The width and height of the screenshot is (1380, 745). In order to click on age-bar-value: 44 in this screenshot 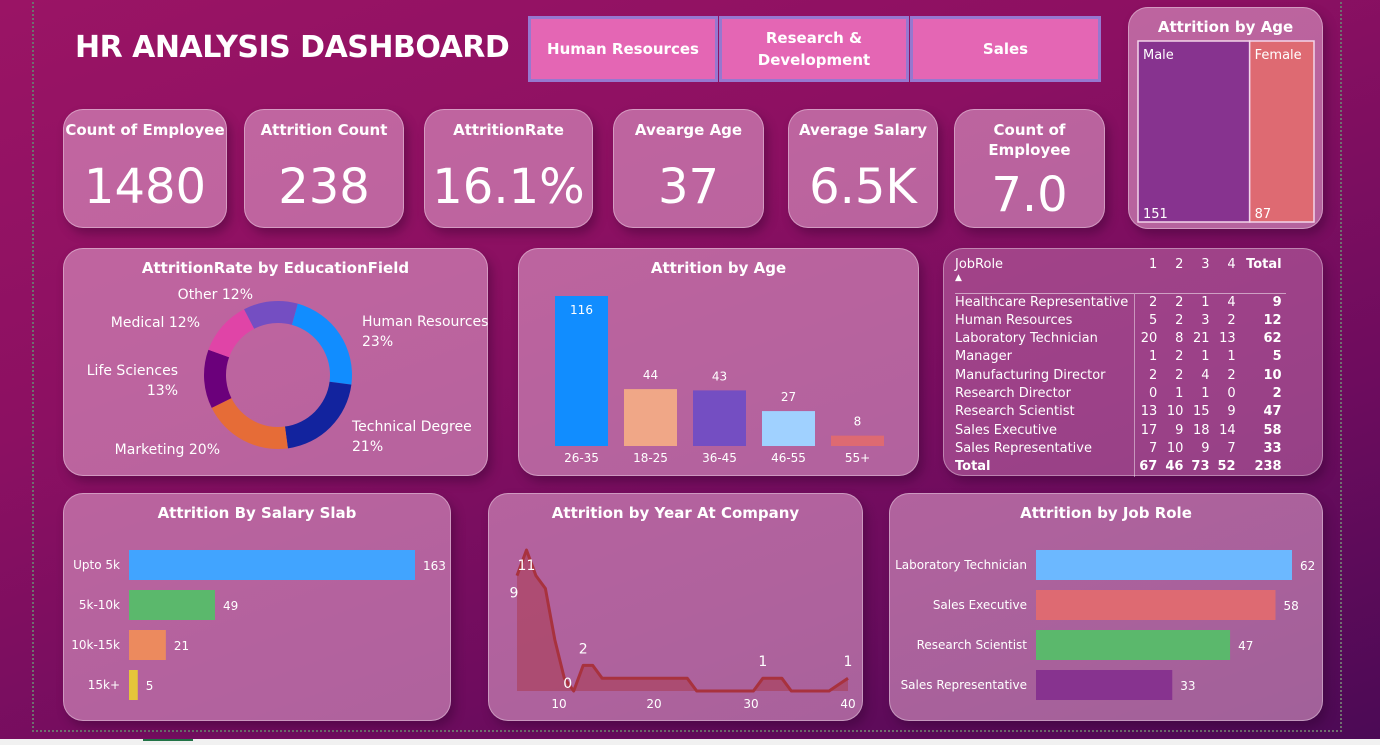, I will do `click(650, 375)`.